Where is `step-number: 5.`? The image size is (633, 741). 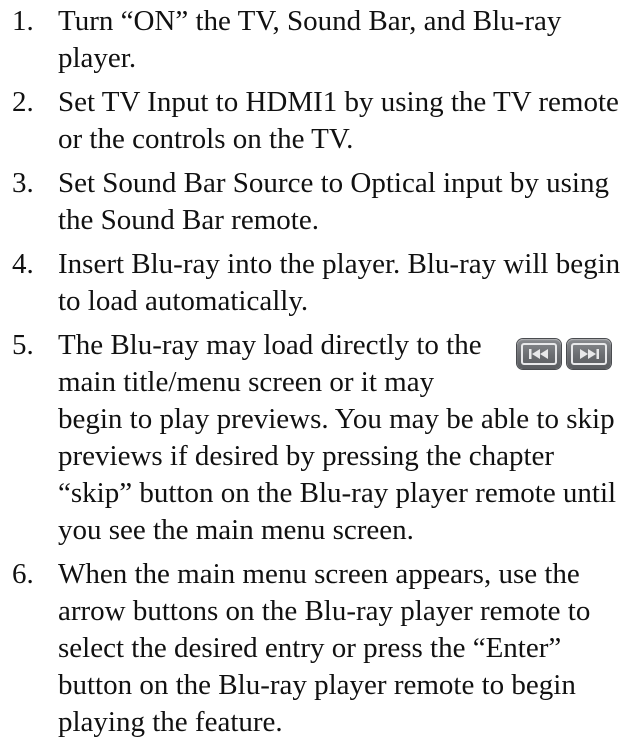
step-number: 5. is located at coordinates (23, 345).